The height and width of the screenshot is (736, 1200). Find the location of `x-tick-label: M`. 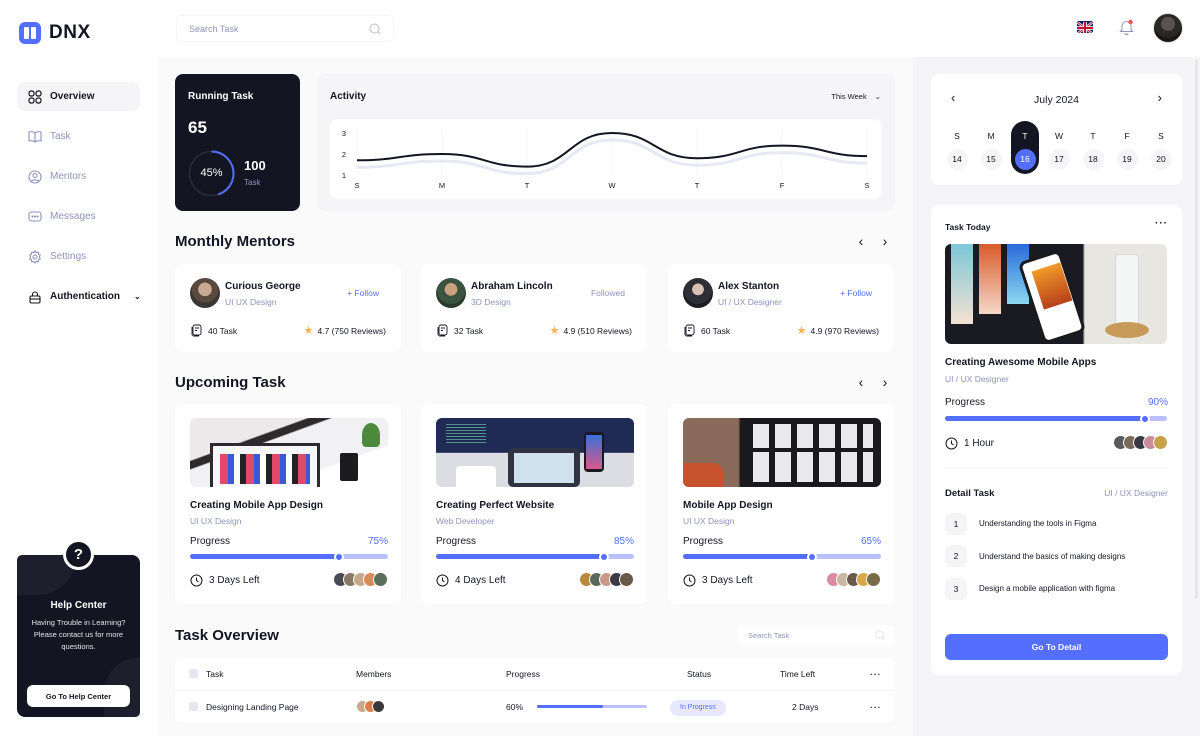

x-tick-label: M is located at coordinates (442, 185).